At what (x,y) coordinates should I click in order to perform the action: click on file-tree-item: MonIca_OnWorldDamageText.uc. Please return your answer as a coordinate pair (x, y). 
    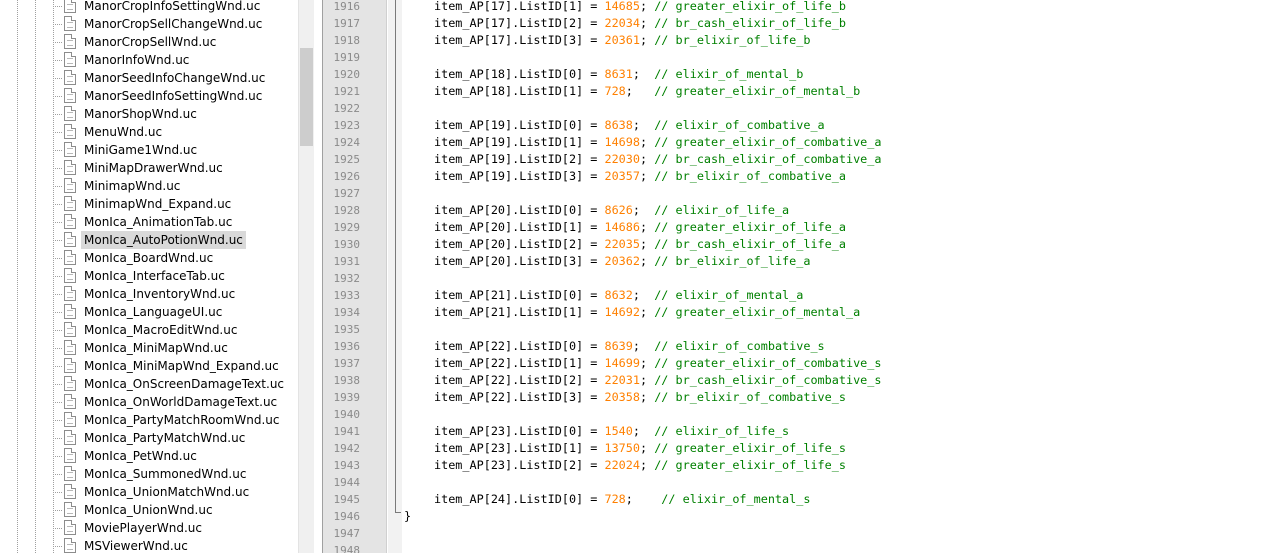
    Looking at the image, I should click on (149, 402).